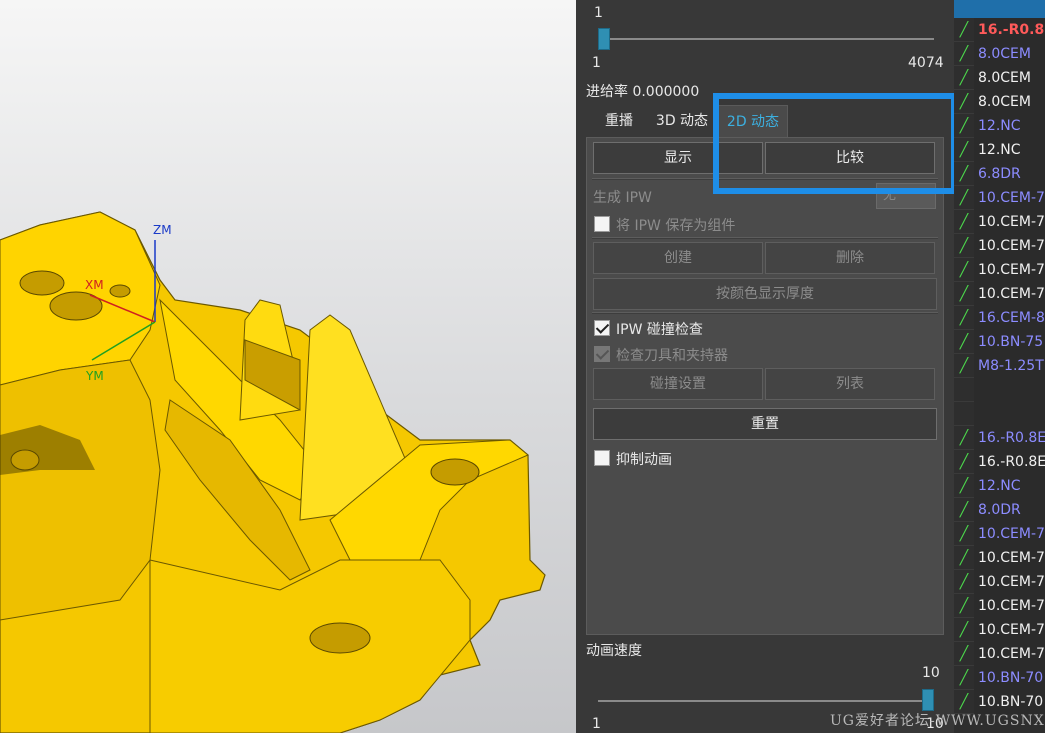 This screenshot has width=1045, height=733. I want to click on animation-speed-value: 10, so click(931, 673).